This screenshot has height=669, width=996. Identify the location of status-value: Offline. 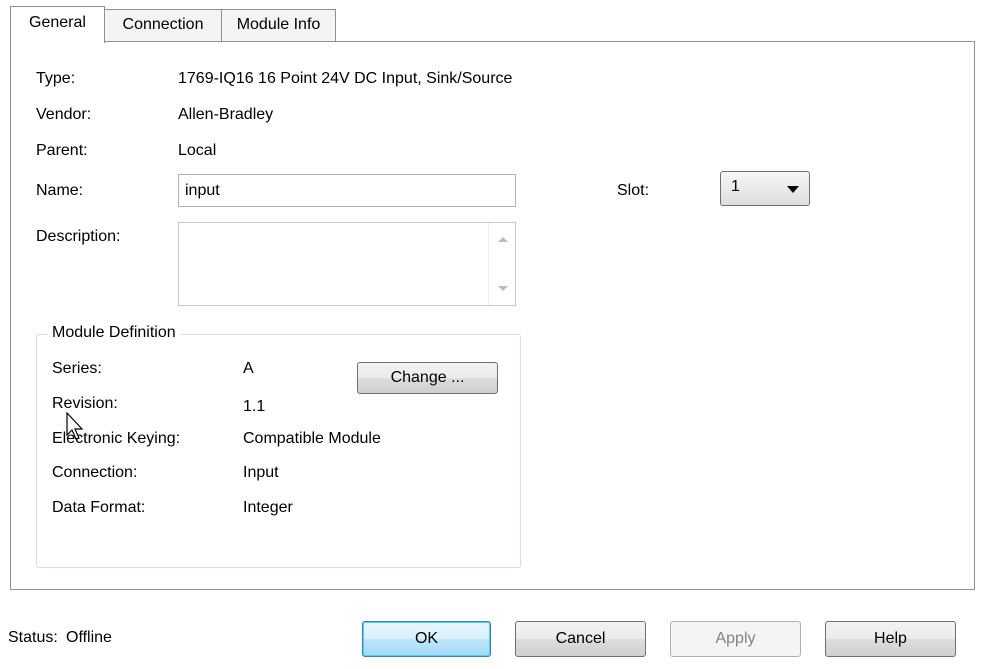
(89, 637).